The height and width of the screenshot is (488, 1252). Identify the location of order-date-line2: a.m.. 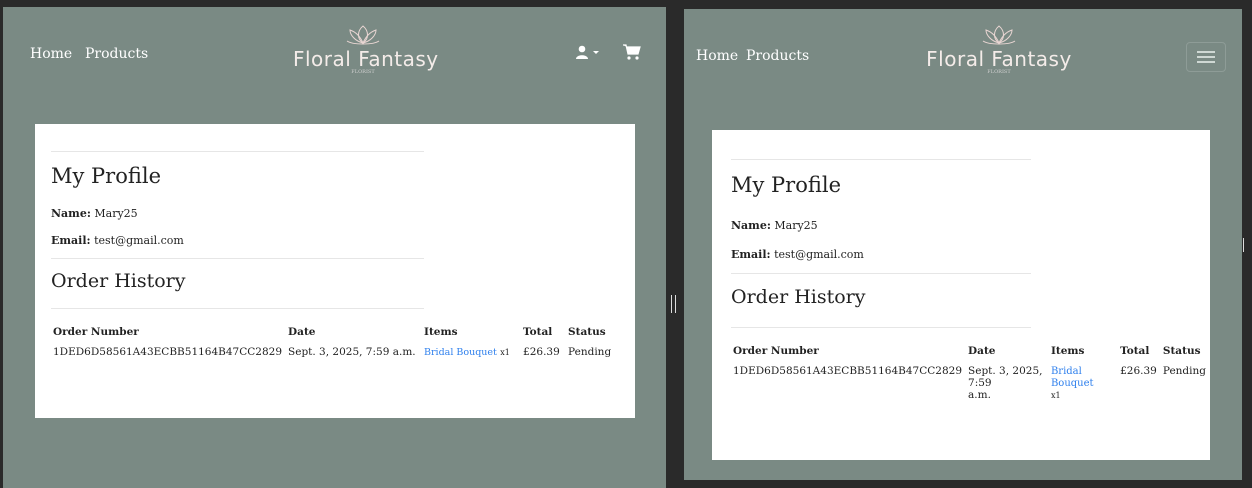
(979, 395).